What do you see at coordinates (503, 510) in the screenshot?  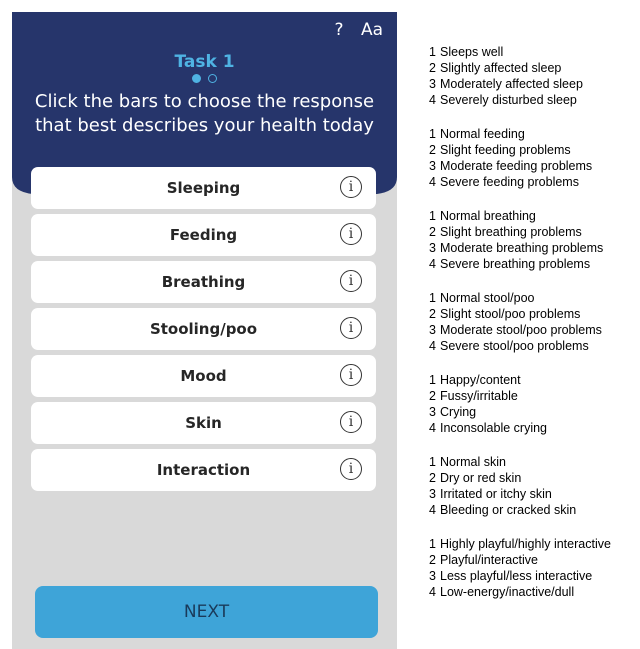 I see `legend-item: 4 Bleeding or cracked skin` at bounding box center [503, 510].